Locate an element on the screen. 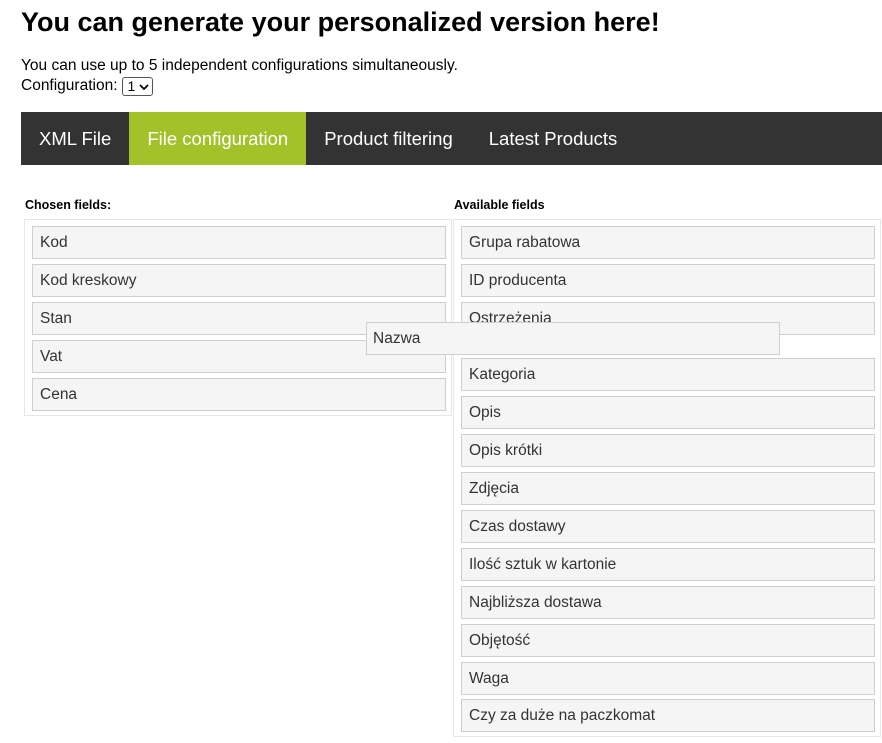  tab-xml-file: XML File is located at coordinates (75, 138).